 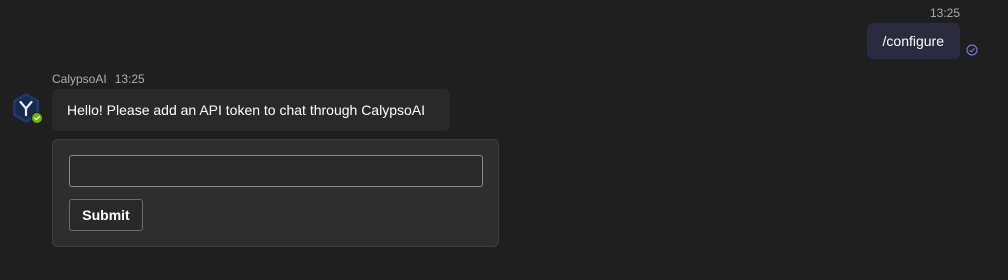 I want to click on submit-button-label: Submit, so click(x=106, y=215).